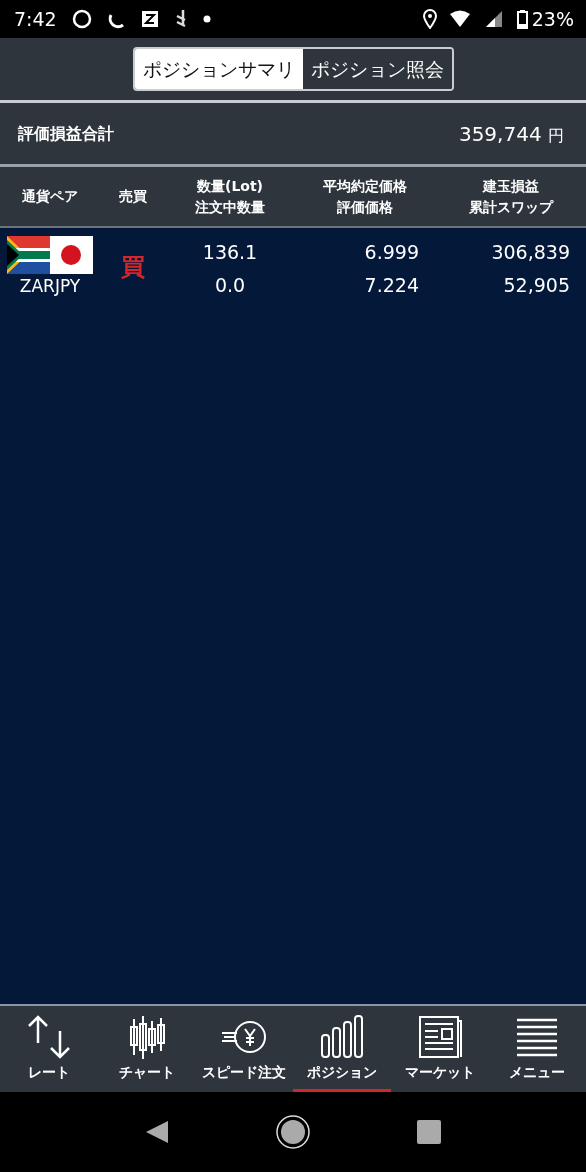  Describe the element at coordinates (439, 1037) in the screenshot. I see `newspaper-icon` at that location.